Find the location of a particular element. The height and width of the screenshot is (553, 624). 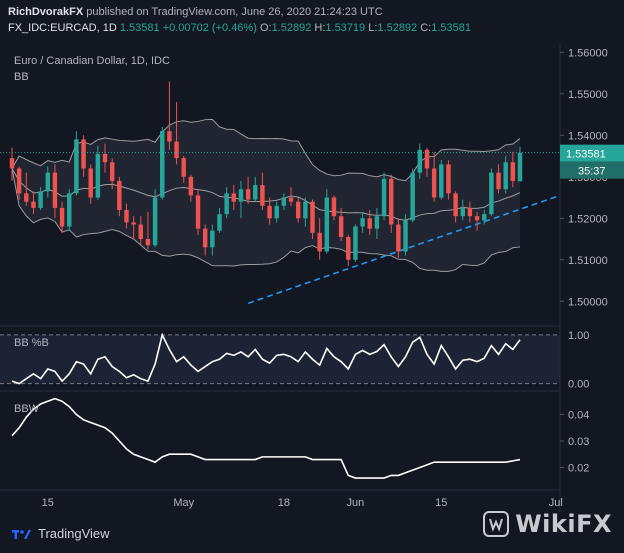

bbw-pane: BBW is located at coordinates (266, 438).